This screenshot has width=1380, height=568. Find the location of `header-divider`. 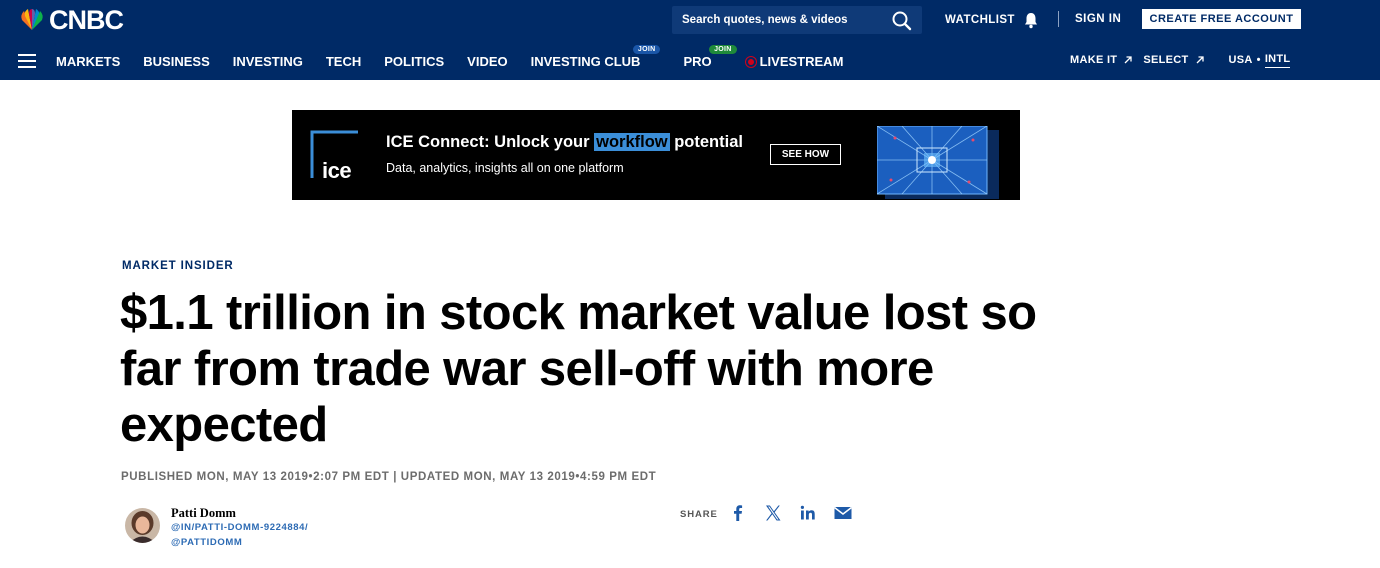

header-divider is located at coordinates (1058, 19).